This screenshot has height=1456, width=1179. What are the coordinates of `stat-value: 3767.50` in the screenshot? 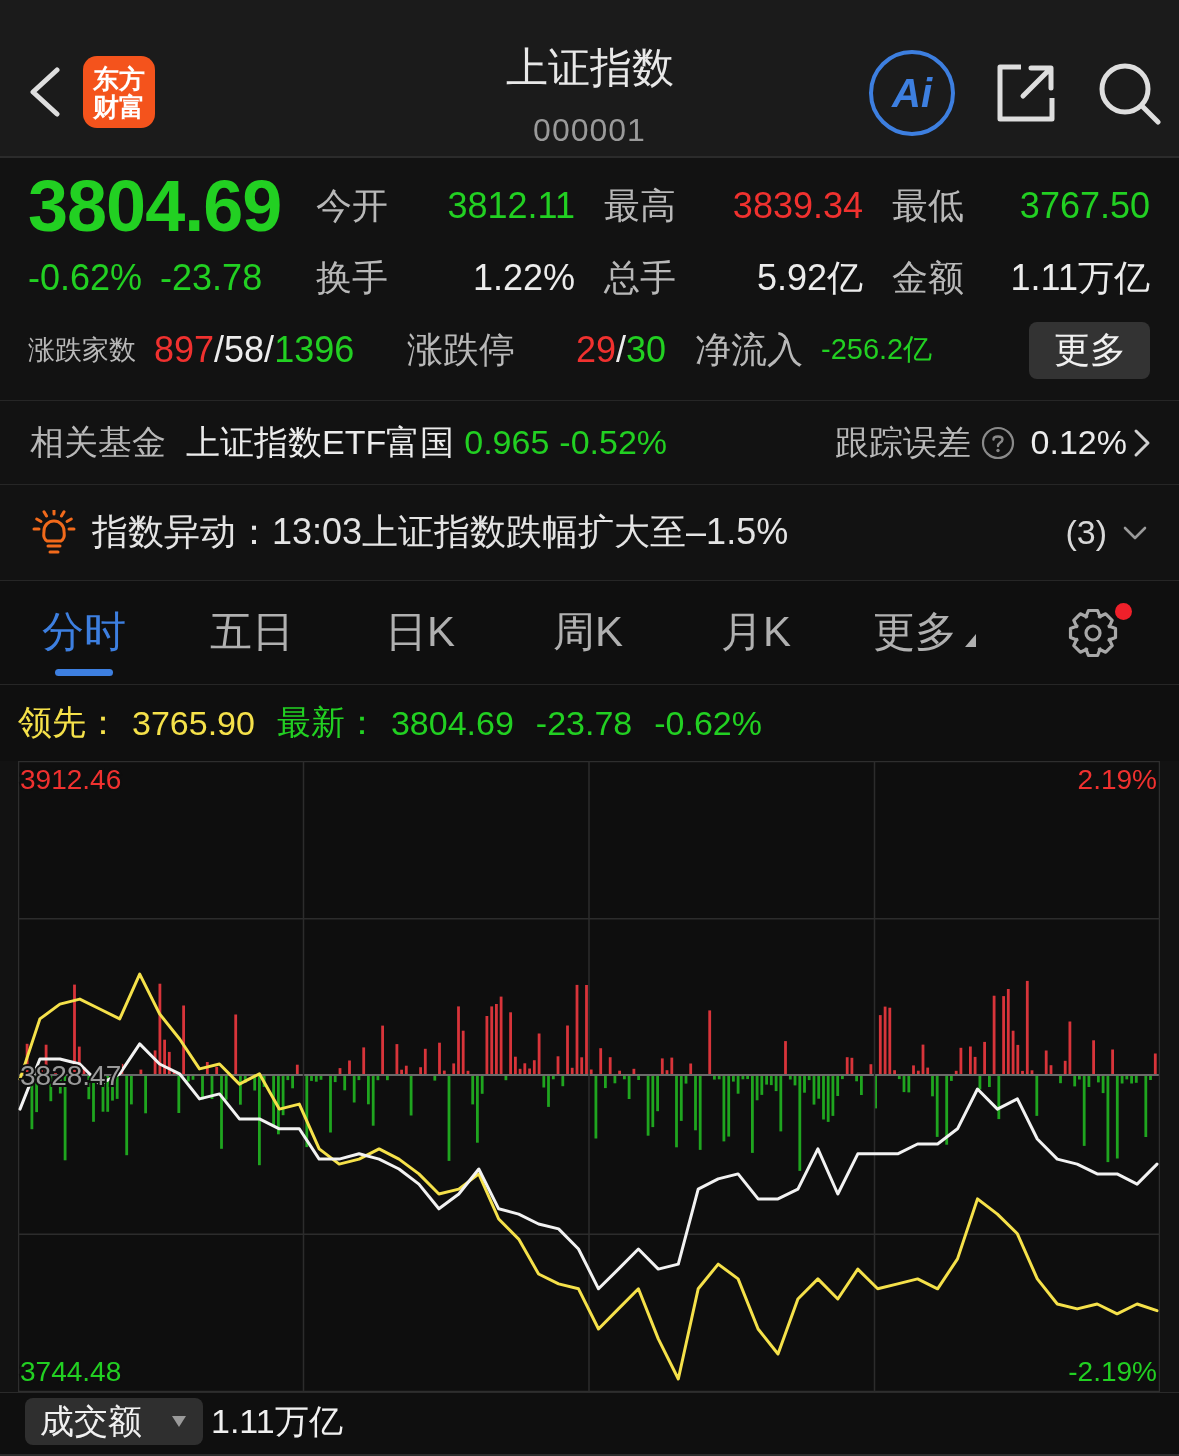 It's located at (1084, 206).